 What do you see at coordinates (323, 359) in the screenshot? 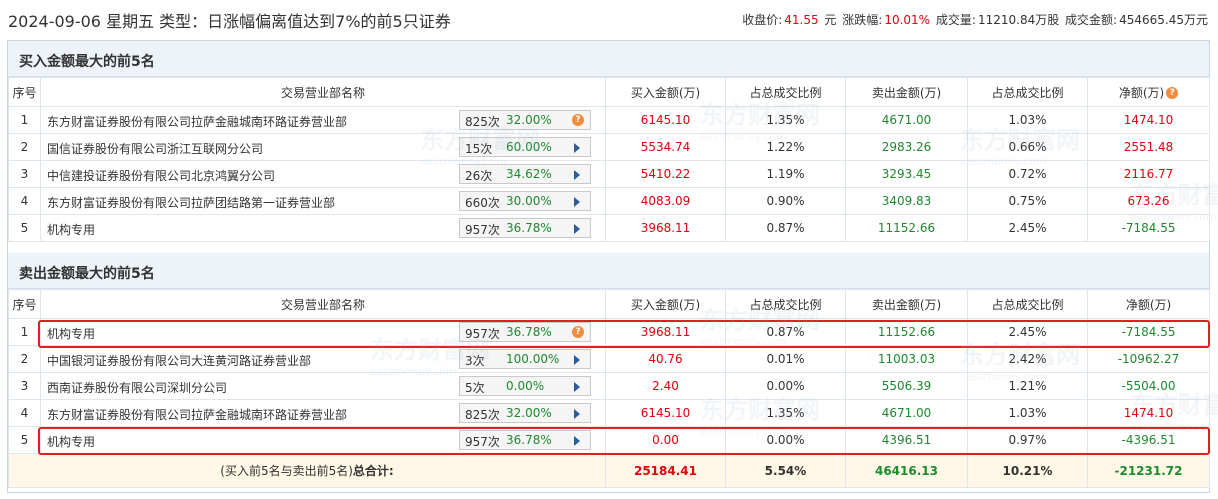
I see `row-name-cell: 中国银河证券股份有限公司大连黄河路证券营业部 3次 100.00%` at bounding box center [323, 359].